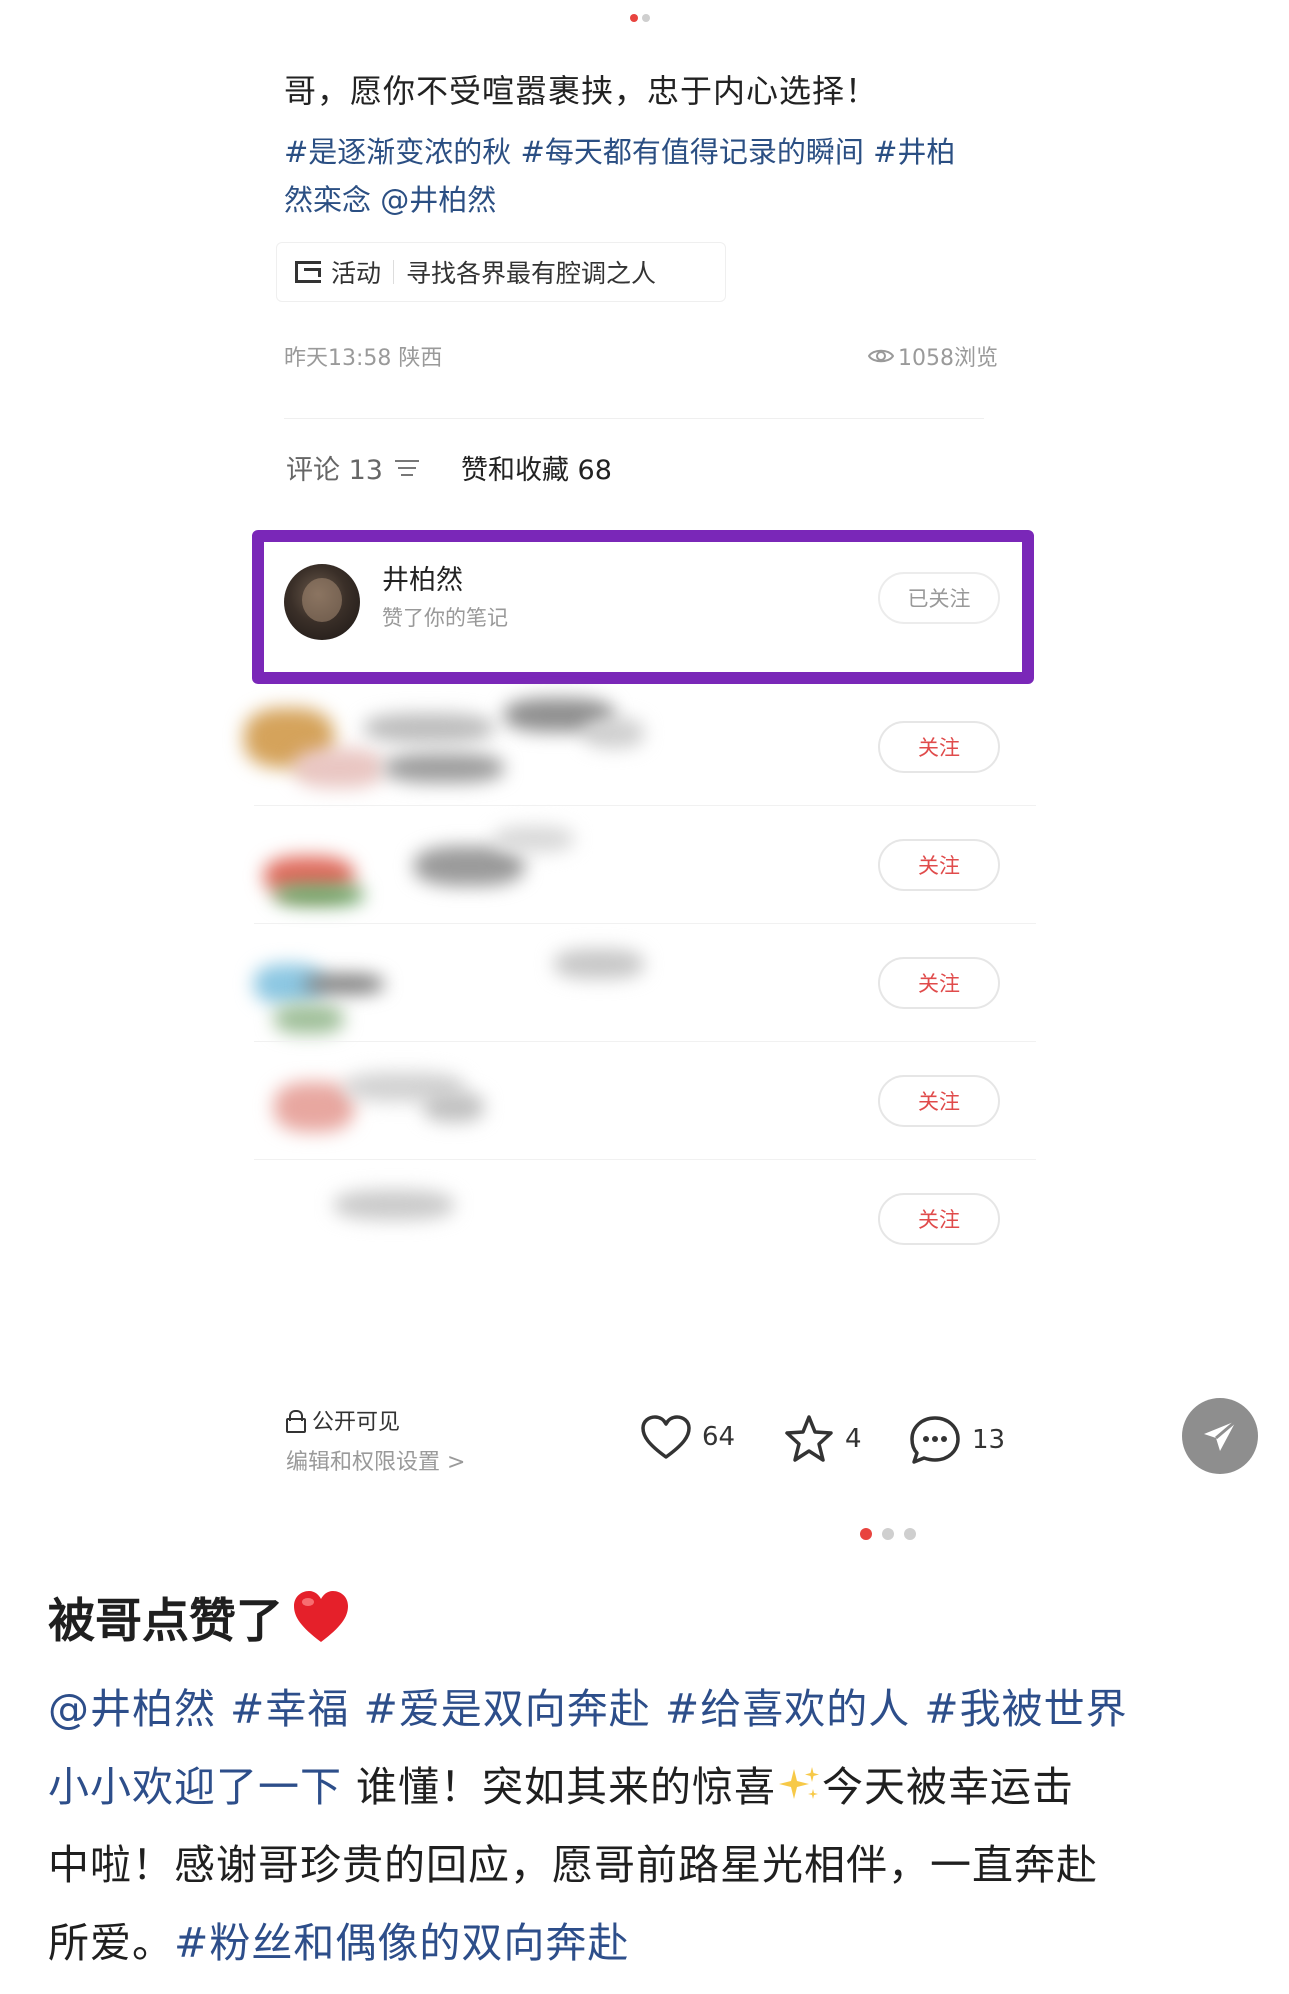  Describe the element at coordinates (935, 1440) in the screenshot. I see `comment-icon` at that location.